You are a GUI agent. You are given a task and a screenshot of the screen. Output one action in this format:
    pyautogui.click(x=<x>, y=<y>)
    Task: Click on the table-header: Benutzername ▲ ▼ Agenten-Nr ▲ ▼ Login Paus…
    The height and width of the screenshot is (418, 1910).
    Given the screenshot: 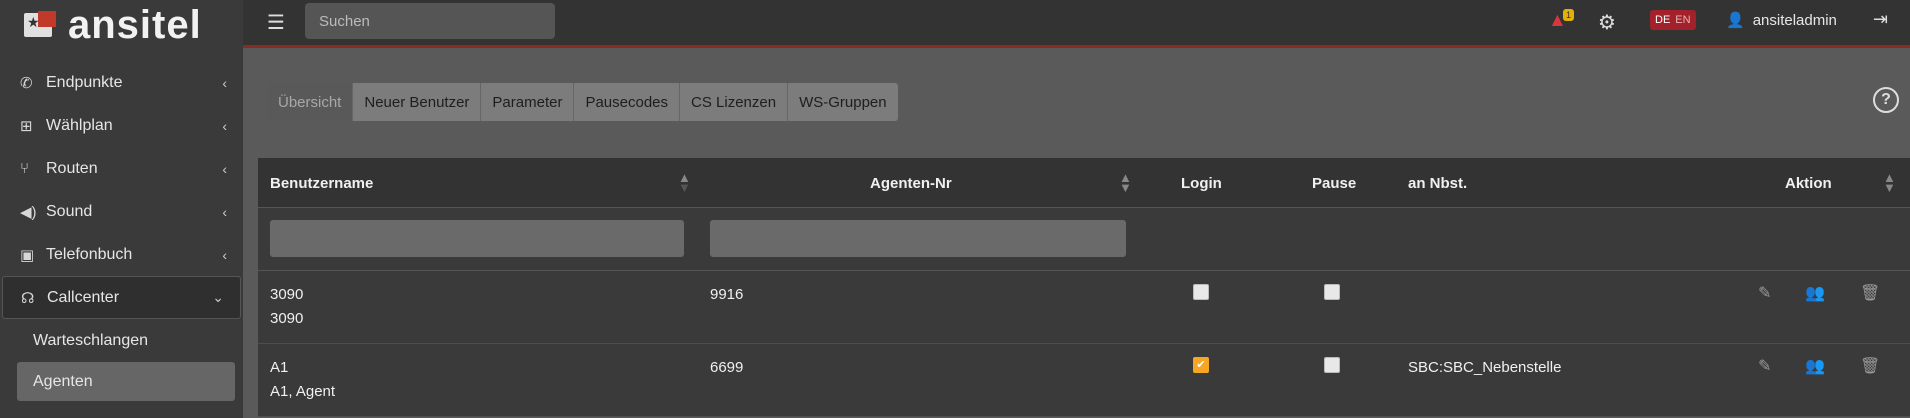 What is the action you would take?
    pyautogui.click(x=1084, y=183)
    